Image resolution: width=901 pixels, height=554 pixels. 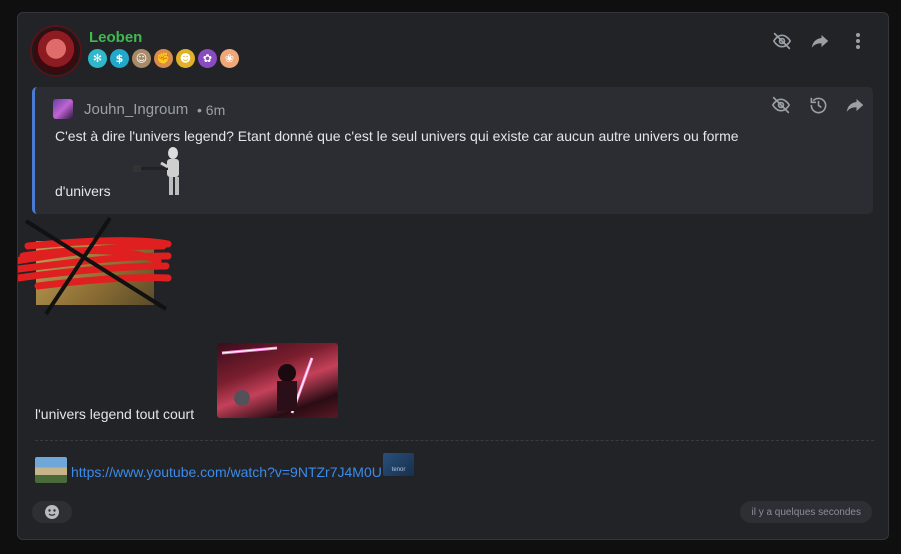 I want to click on quote-author-name: Jouhn_Ingroum, so click(x=136, y=109).